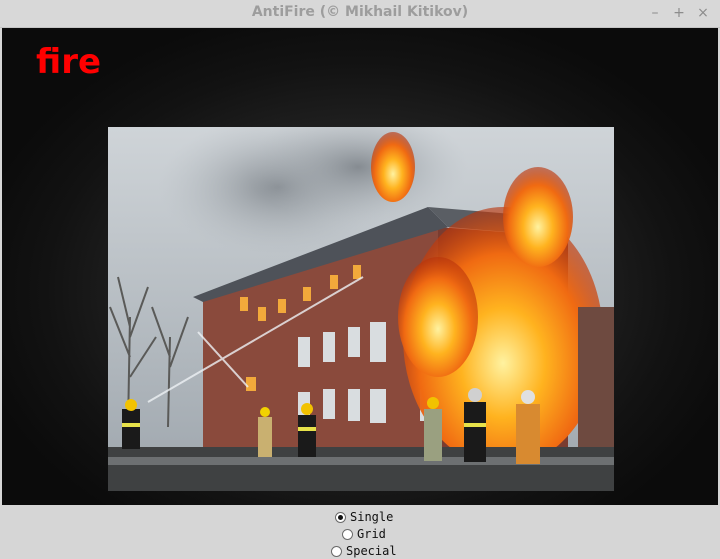 This screenshot has width=720, height=559. What do you see at coordinates (371, 534) in the screenshot?
I see `mode-option-label: Grid` at bounding box center [371, 534].